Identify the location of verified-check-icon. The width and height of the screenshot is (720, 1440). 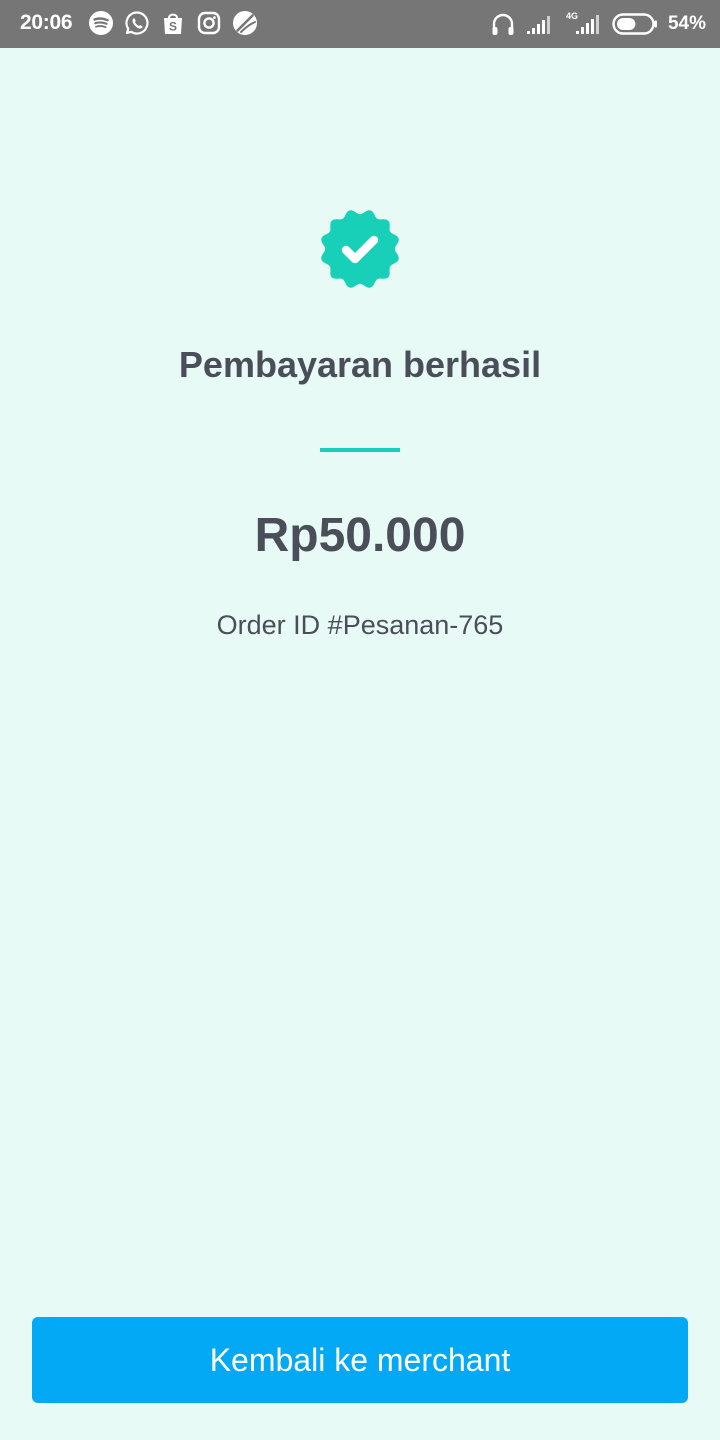
(360, 249).